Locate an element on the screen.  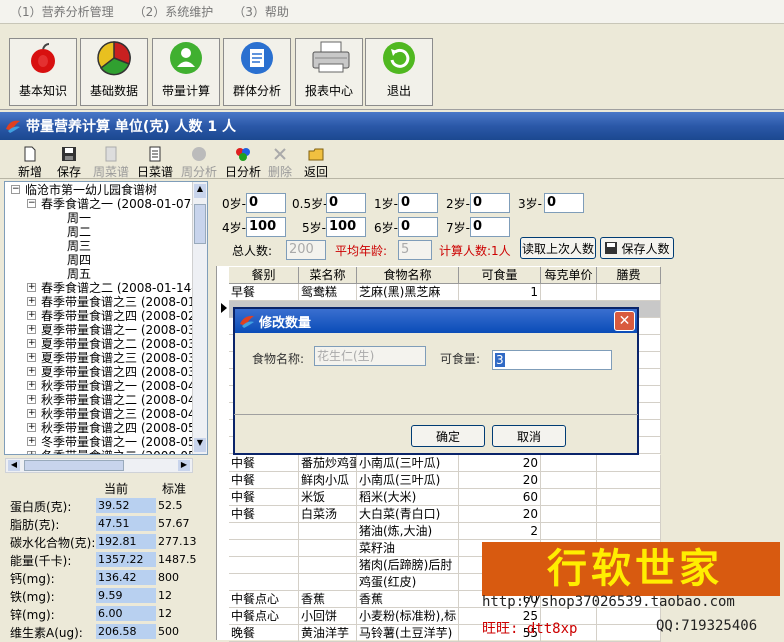
tree-node: 秋季带量食谱之一 (2008-04 is located at coordinates (118, 386).